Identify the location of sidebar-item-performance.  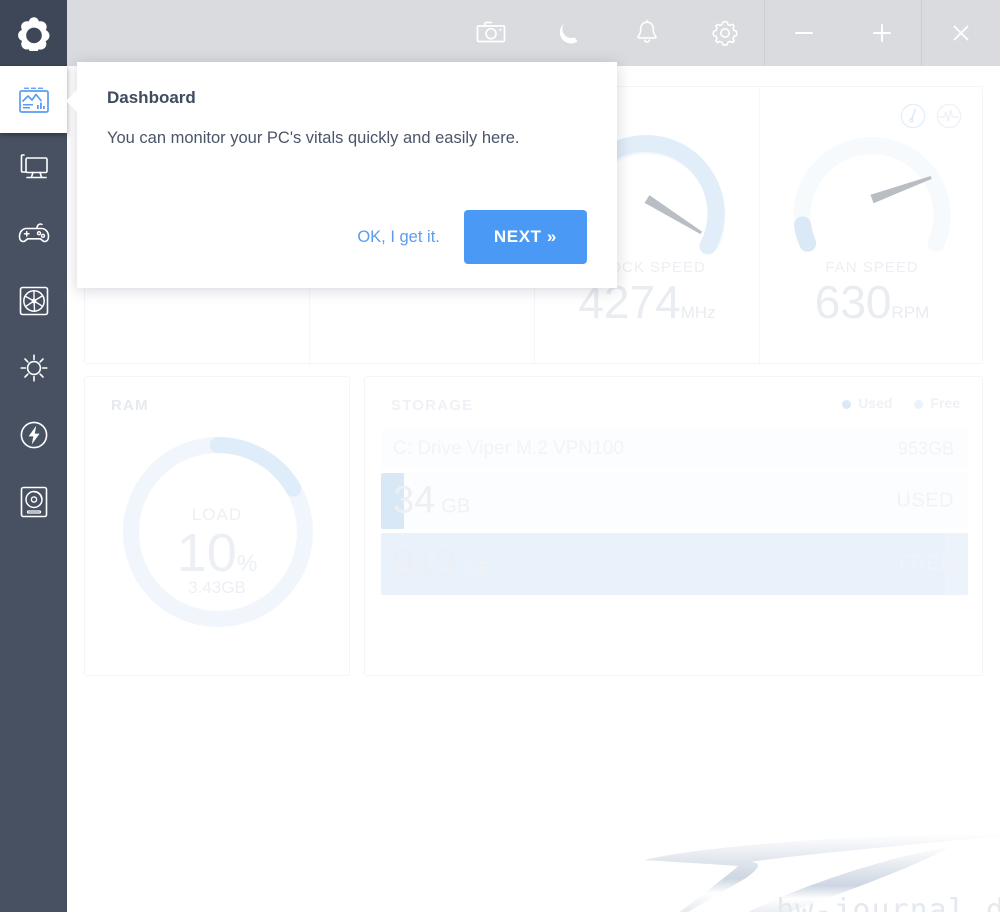
(33, 434).